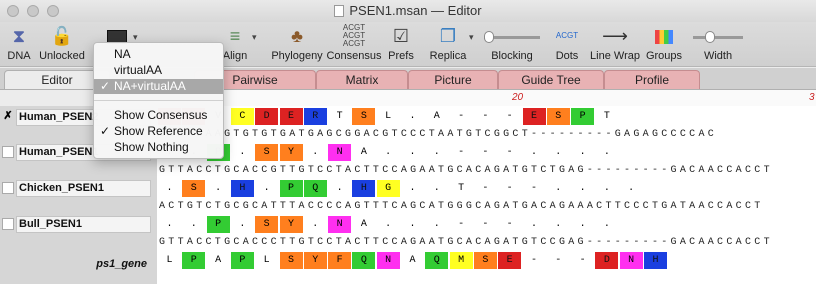  What do you see at coordinates (718, 43) in the screenshot?
I see `width-slider: Width` at bounding box center [718, 43].